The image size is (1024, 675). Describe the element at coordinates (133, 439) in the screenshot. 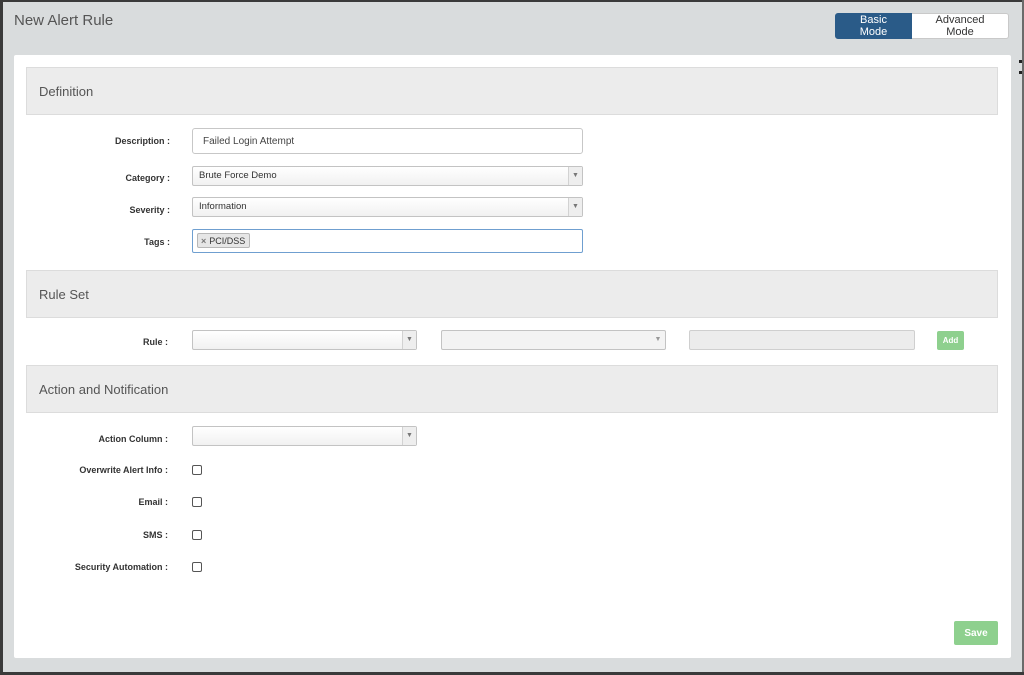

I see `action-column-label: Action Column :` at that location.